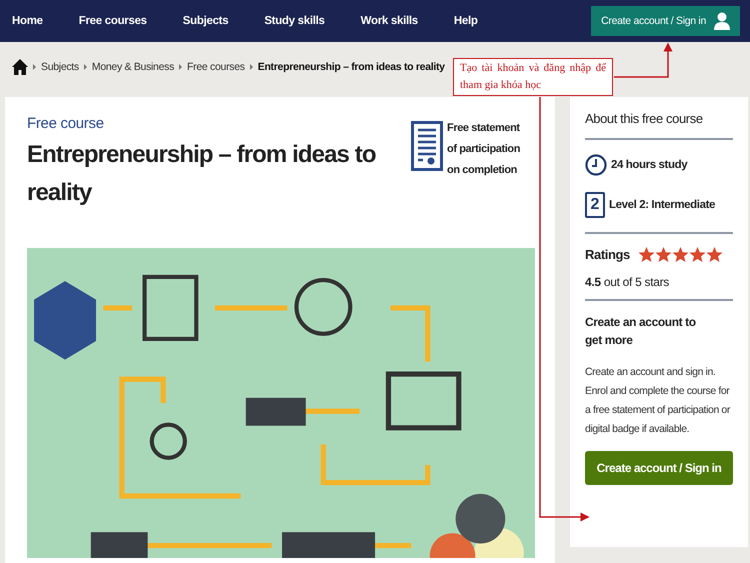 The image size is (750, 563). I want to click on course-title: Entrepreneurship – from ideas to reality, so click(202, 174).